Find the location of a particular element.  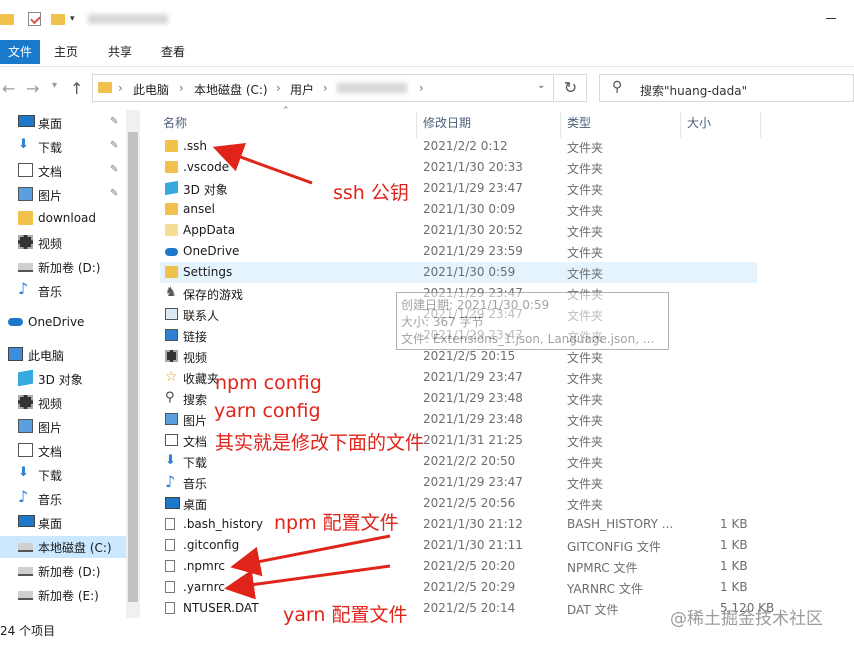

arrow-to-npmrc is located at coordinates (310, 555).